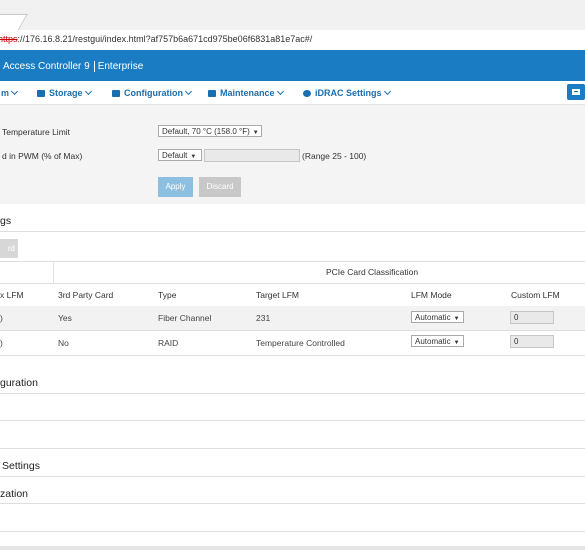 The image size is (585, 550). What do you see at coordinates (185, 318) in the screenshot?
I see `cell-type: Fiber Channel` at bounding box center [185, 318].